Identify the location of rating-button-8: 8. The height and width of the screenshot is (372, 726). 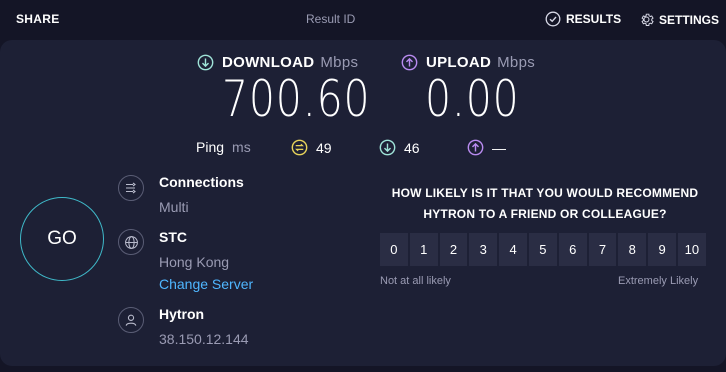
(632, 249).